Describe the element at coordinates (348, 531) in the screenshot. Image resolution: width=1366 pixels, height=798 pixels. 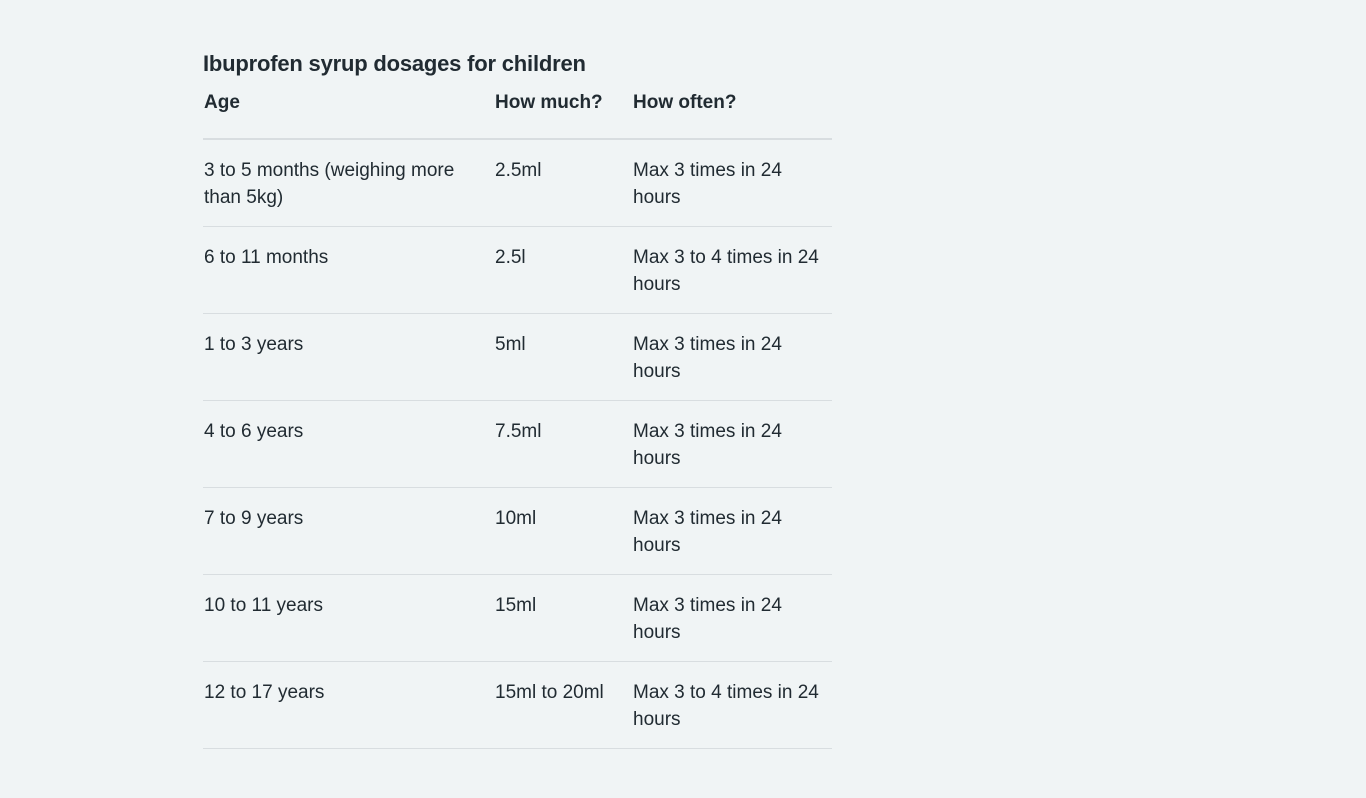
I see `cell-age: 7 to 9 years` at that location.